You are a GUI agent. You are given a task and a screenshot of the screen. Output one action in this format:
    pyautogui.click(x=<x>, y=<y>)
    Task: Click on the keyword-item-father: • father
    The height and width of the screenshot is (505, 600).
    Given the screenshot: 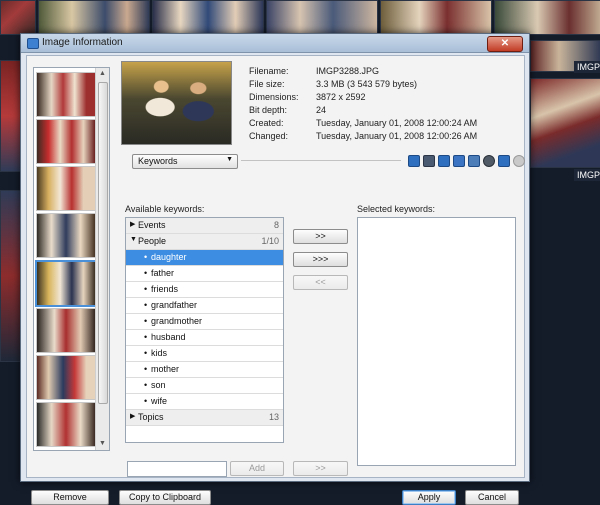 What is the action you would take?
    pyautogui.click(x=204, y=274)
    